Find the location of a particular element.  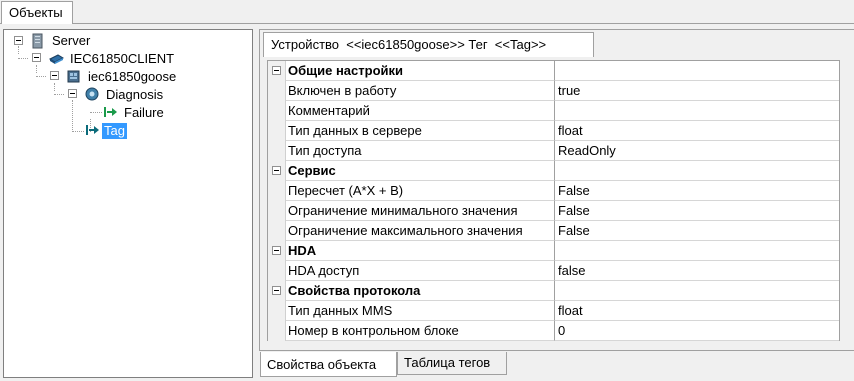

property-name: Комментарий is located at coordinates (420, 111).